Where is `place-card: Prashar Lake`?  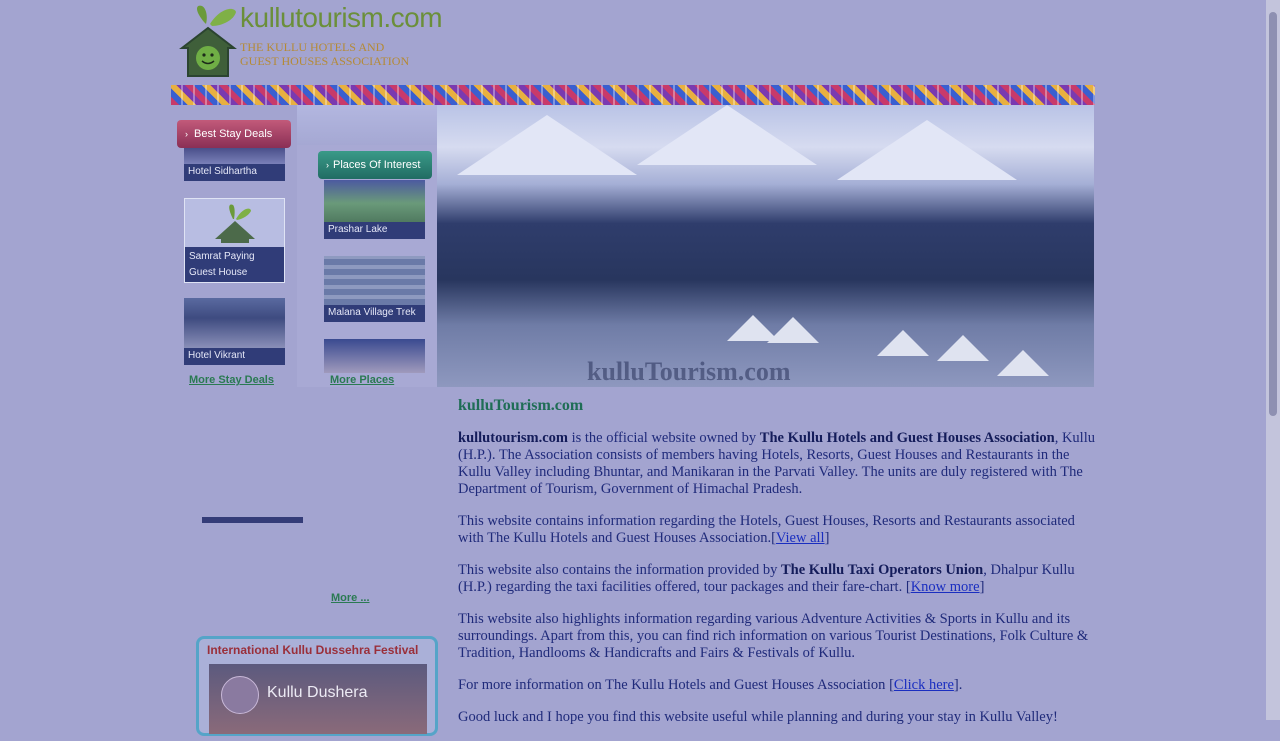 place-card: Prashar Lake is located at coordinates (374, 209).